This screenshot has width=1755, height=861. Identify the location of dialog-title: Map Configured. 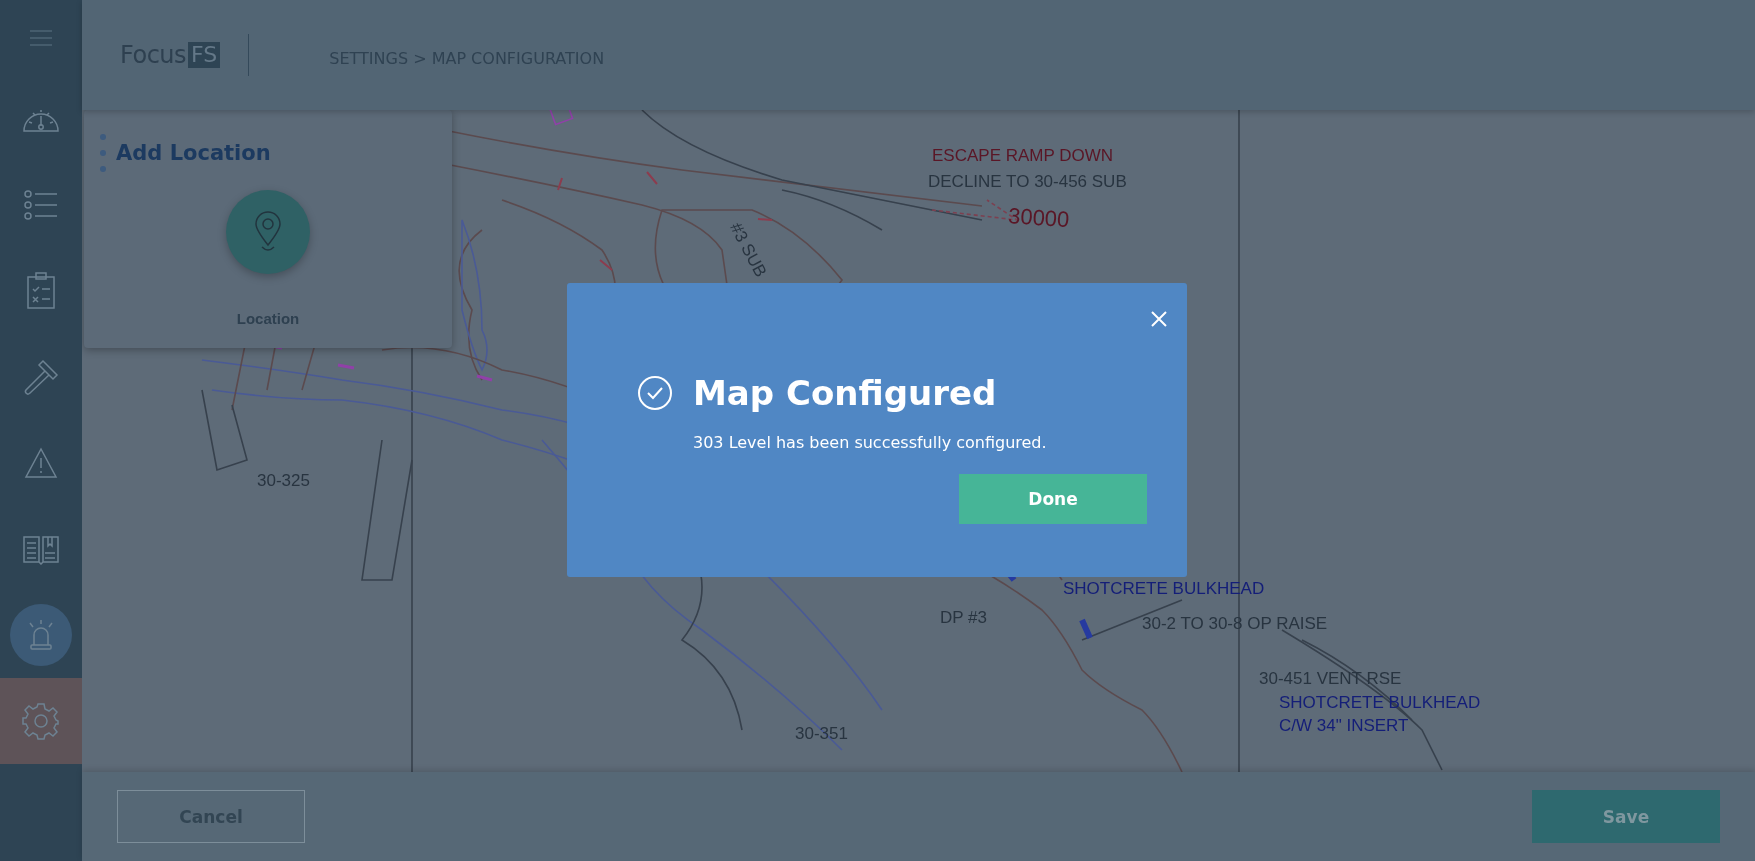
(845, 393).